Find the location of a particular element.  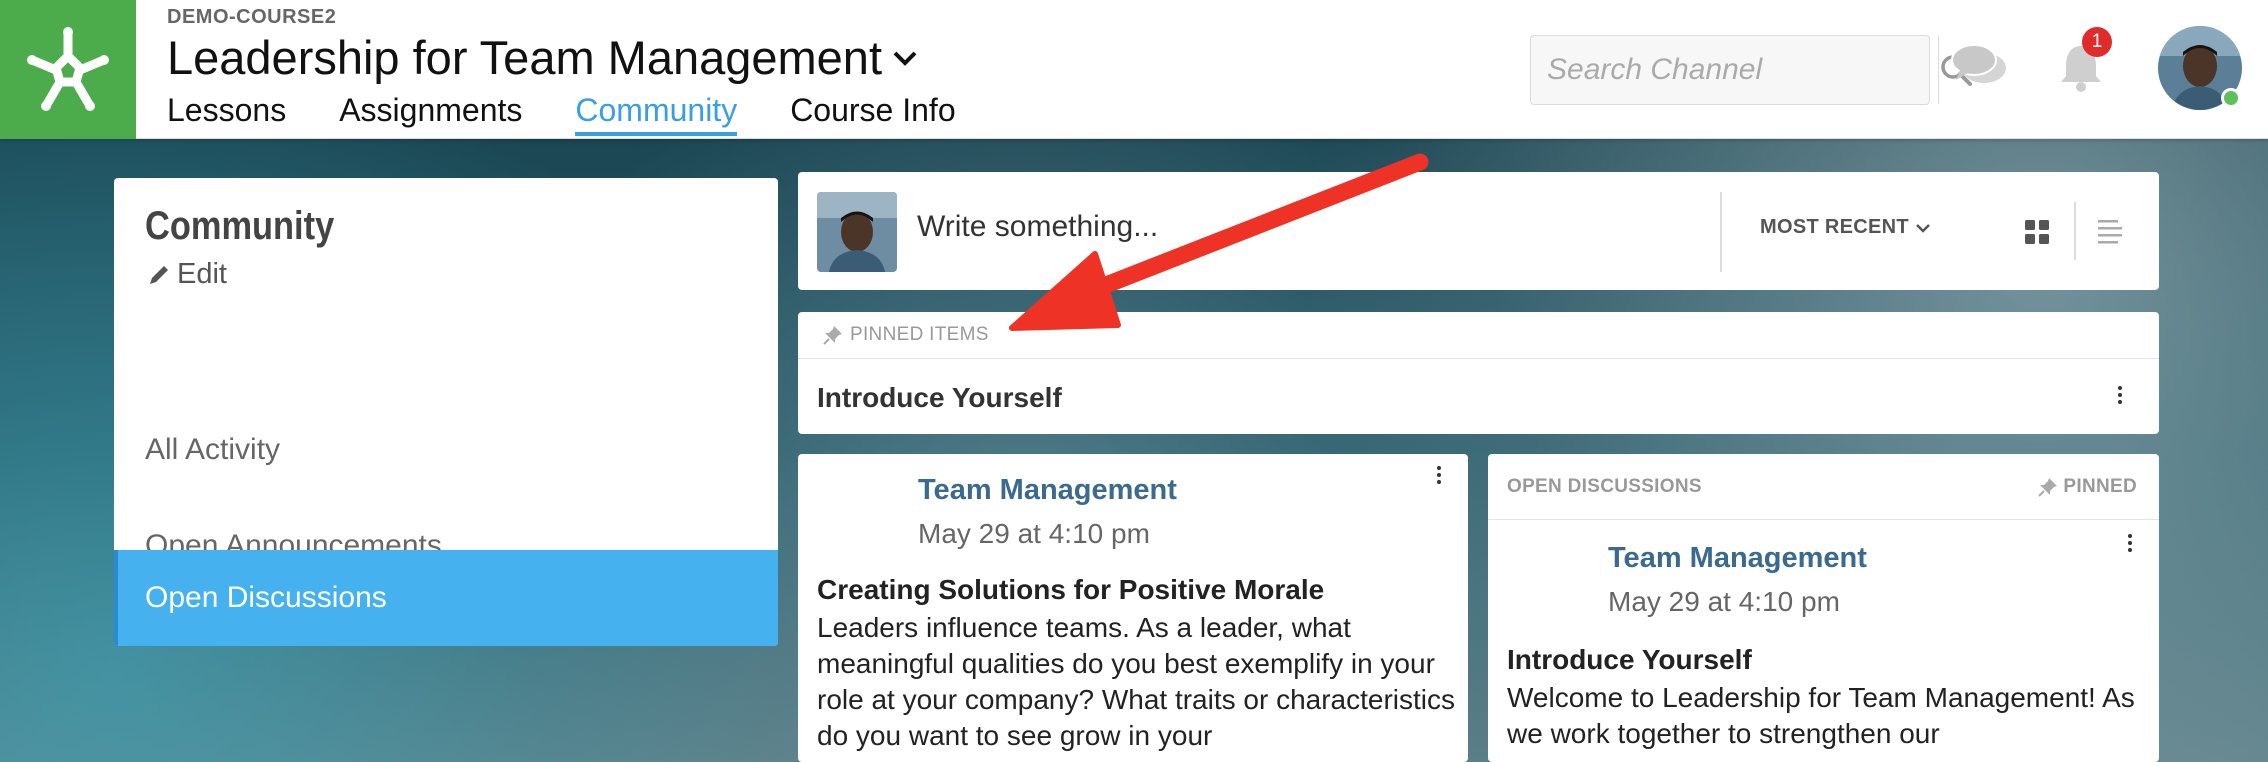

pencil-icon is located at coordinates (159, 274).